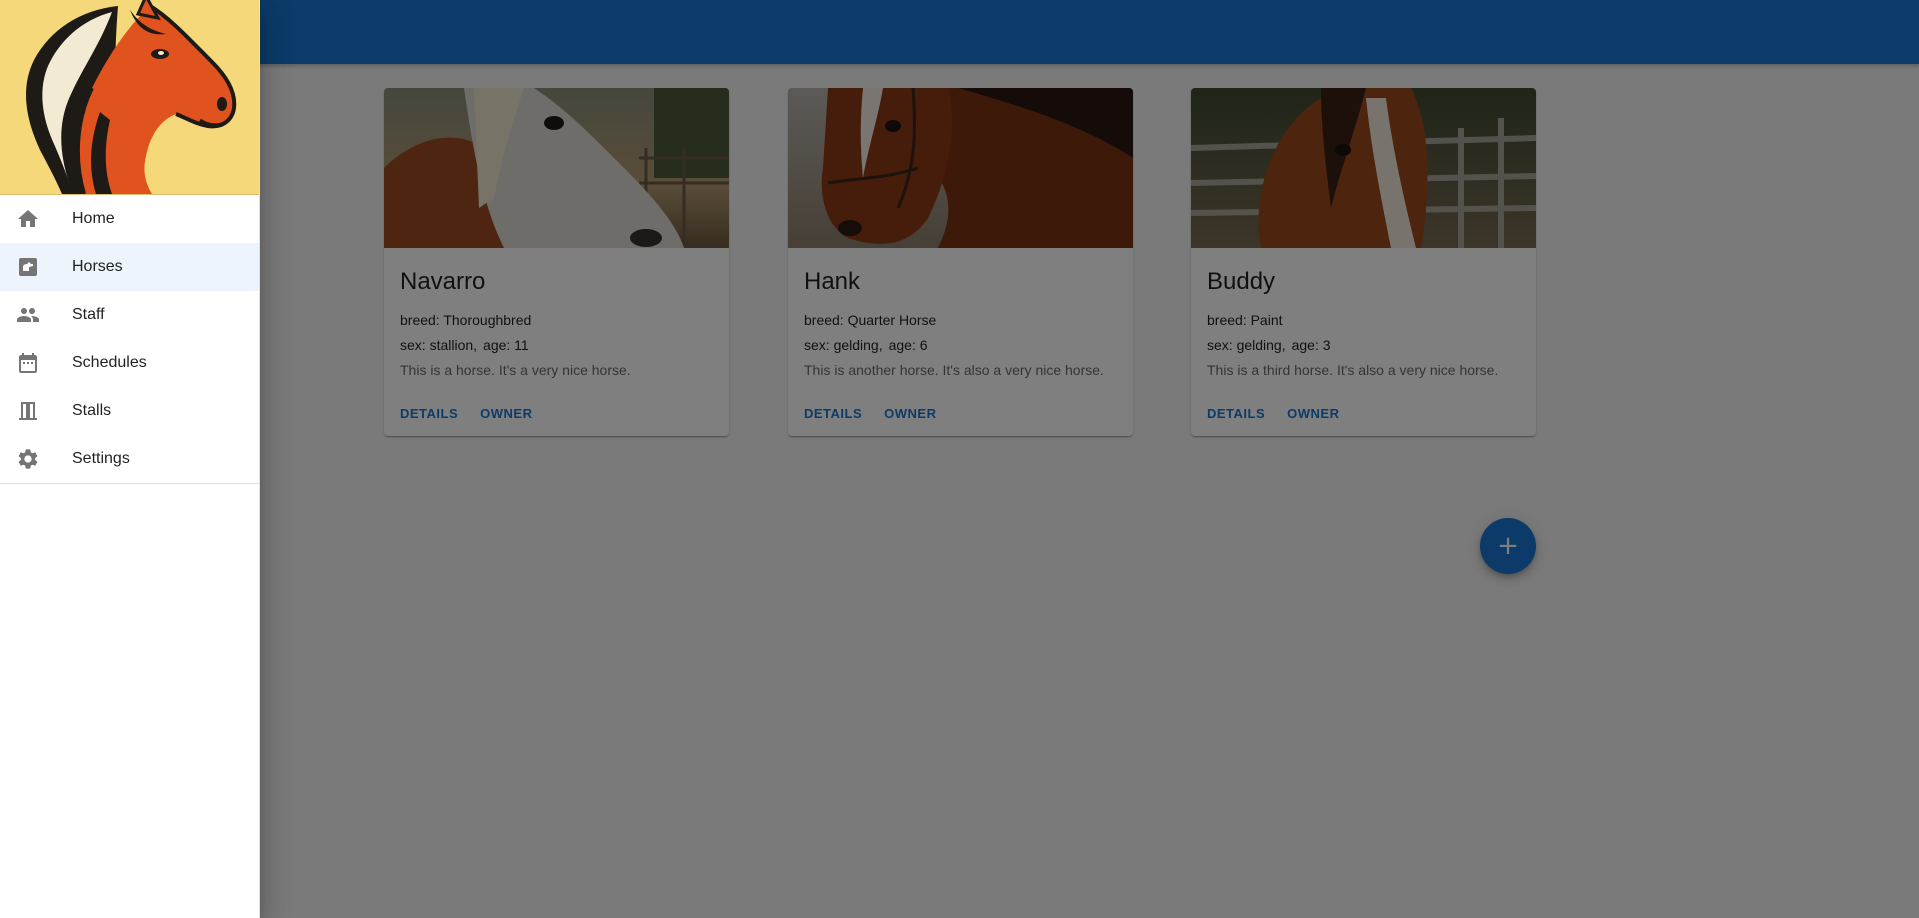 This screenshot has width=1919, height=918. Describe the element at coordinates (101, 458) in the screenshot. I see `nav-item-label: Settings` at that location.